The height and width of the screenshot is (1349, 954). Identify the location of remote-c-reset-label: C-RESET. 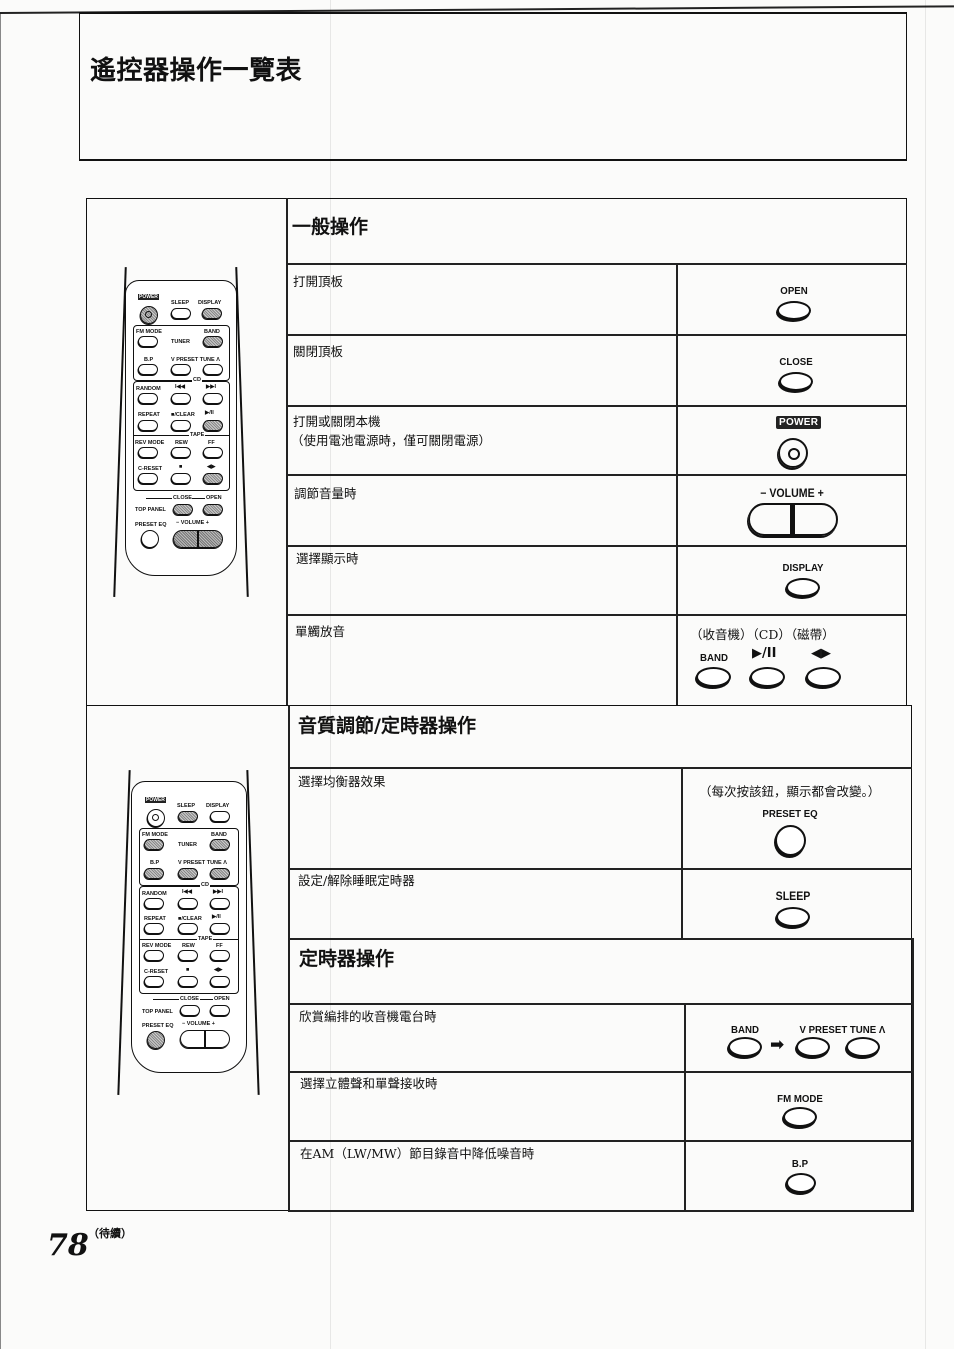
(150, 469).